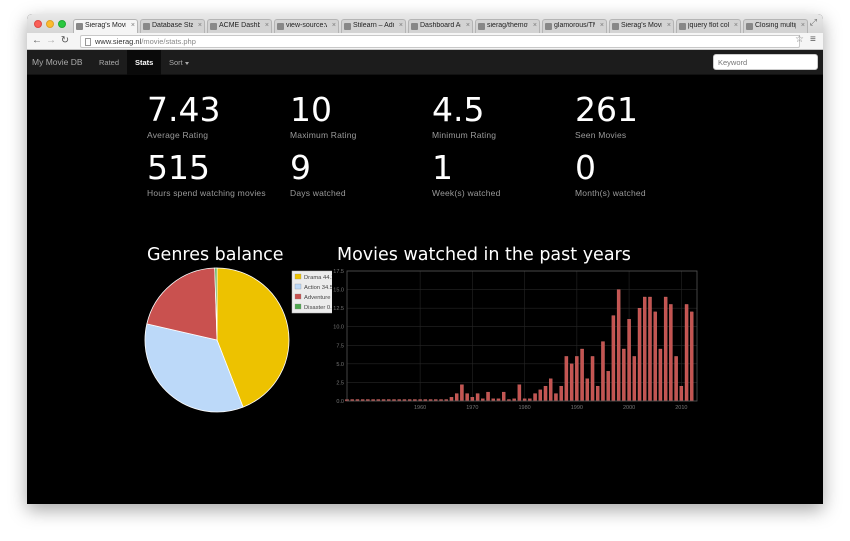 The height and width of the screenshot is (541, 850). Describe the element at coordinates (172, 26) in the screenshot. I see `browser-tab: Database Statst ×` at that location.